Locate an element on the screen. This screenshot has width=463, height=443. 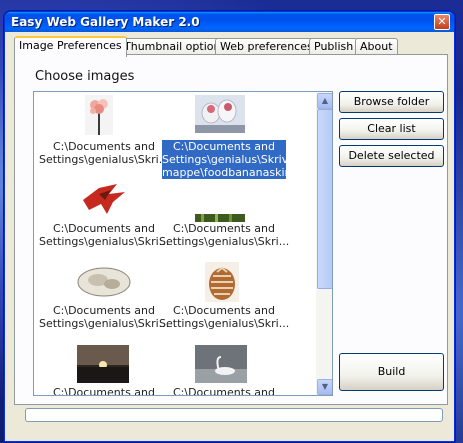
clear-list-button: Clear list is located at coordinates (391, 129).